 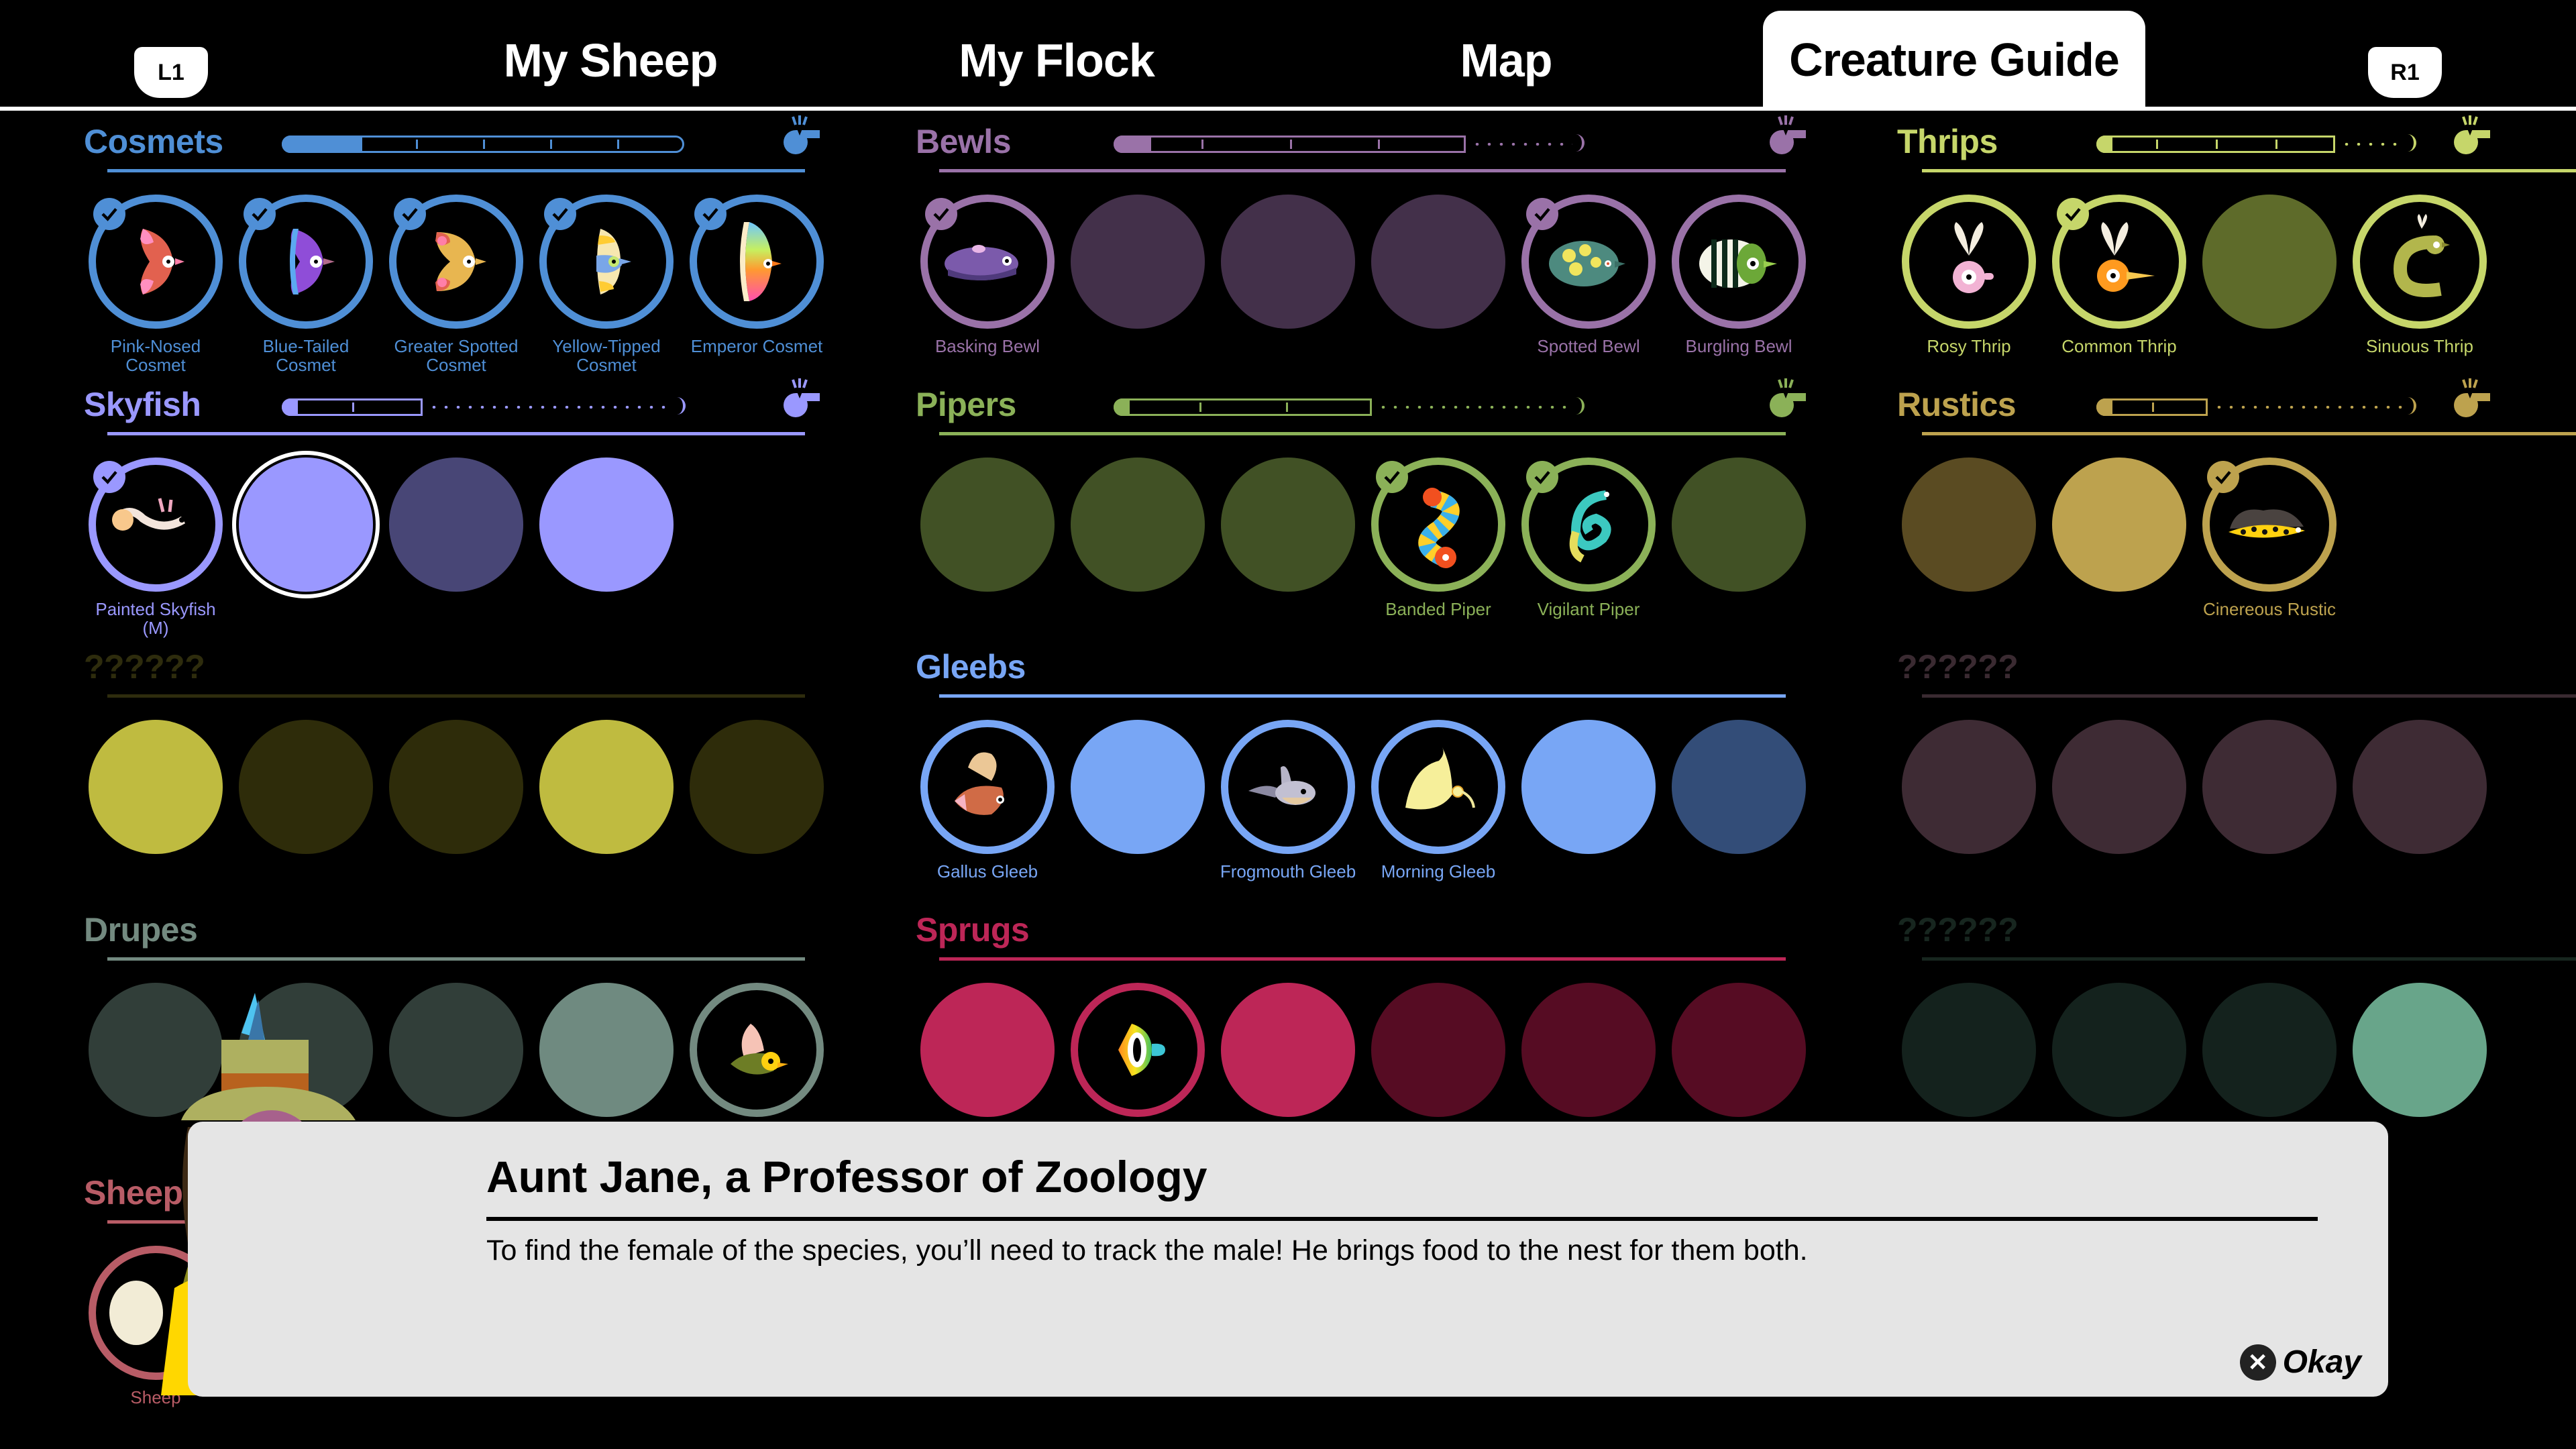 What do you see at coordinates (610, 60) in the screenshot?
I see `tab-my-sheep: My Sheep` at bounding box center [610, 60].